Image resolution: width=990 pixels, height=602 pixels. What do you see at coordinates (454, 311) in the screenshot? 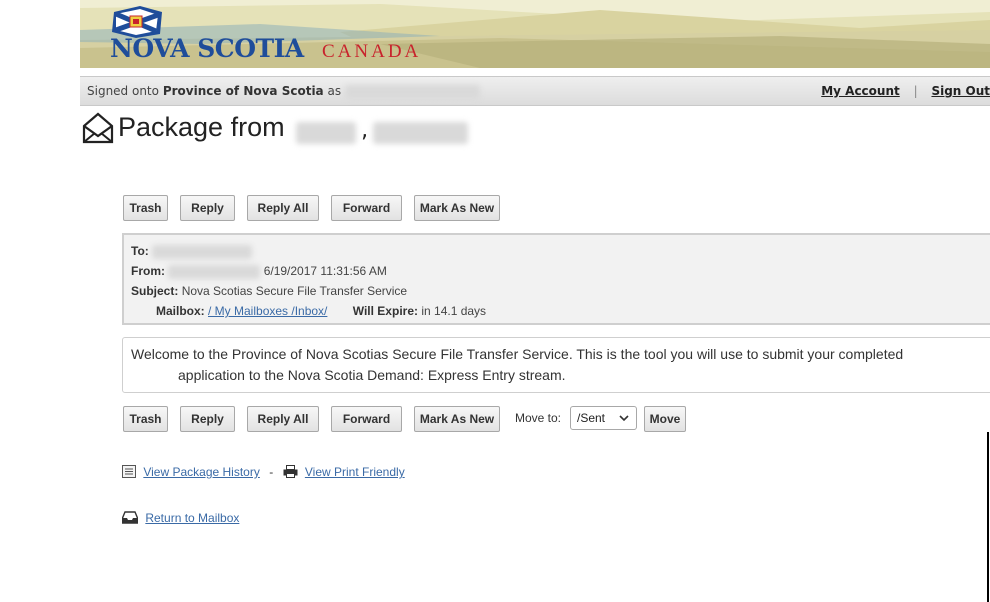
I see `expire-value: in 14.1 days` at bounding box center [454, 311].